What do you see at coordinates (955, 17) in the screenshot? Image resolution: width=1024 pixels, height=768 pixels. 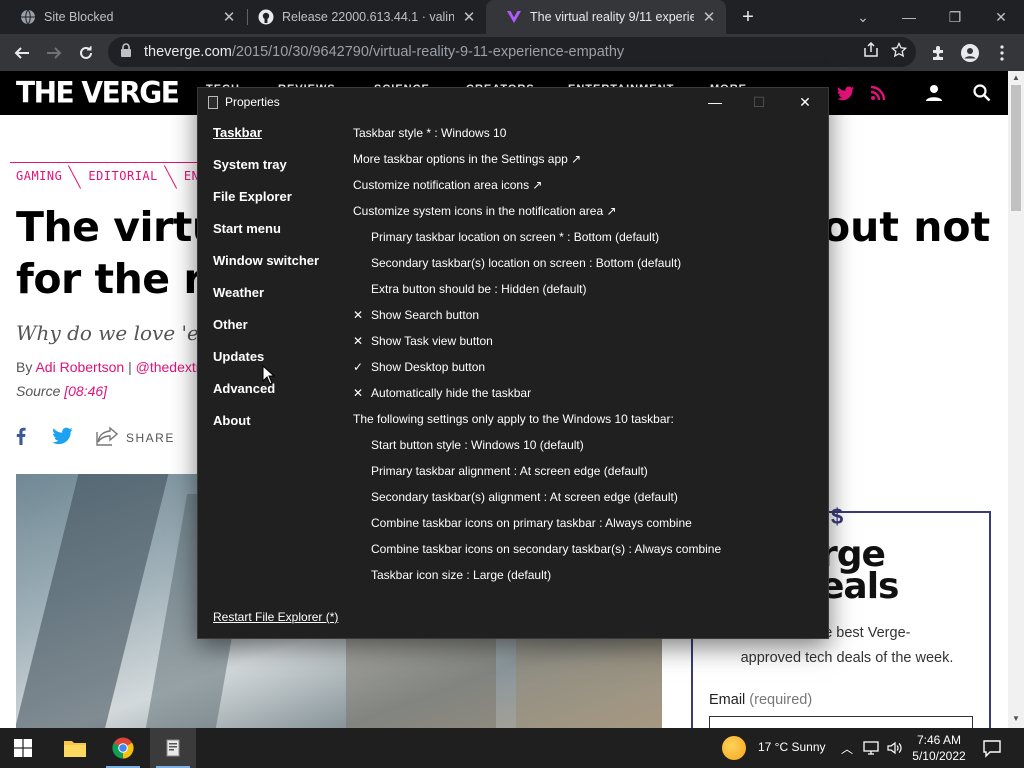 I see `restore-button: ❐` at bounding box center [955, 17].